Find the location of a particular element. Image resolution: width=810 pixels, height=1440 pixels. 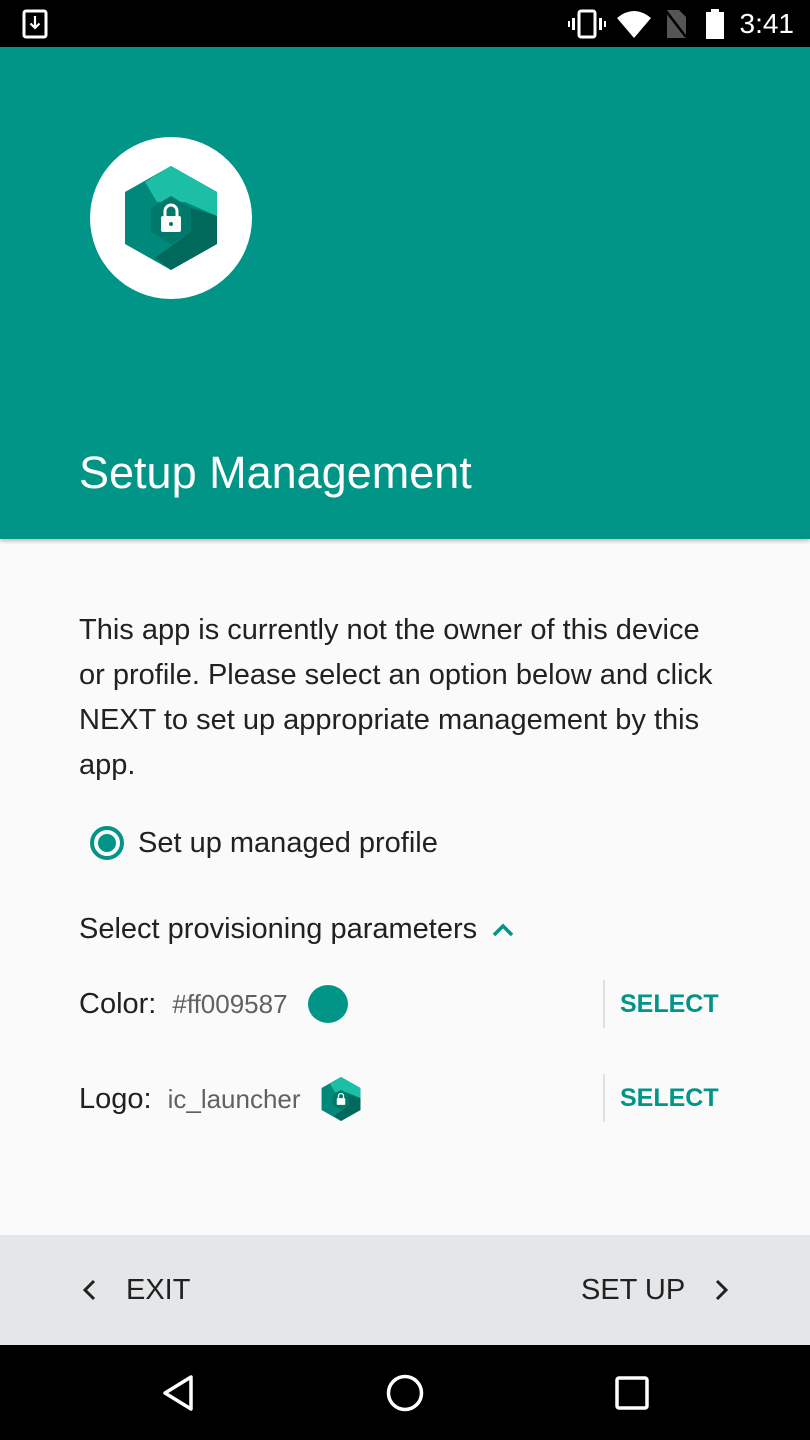

color-param-row: Color: #ff009587 is located at coordinates (213, 1004).